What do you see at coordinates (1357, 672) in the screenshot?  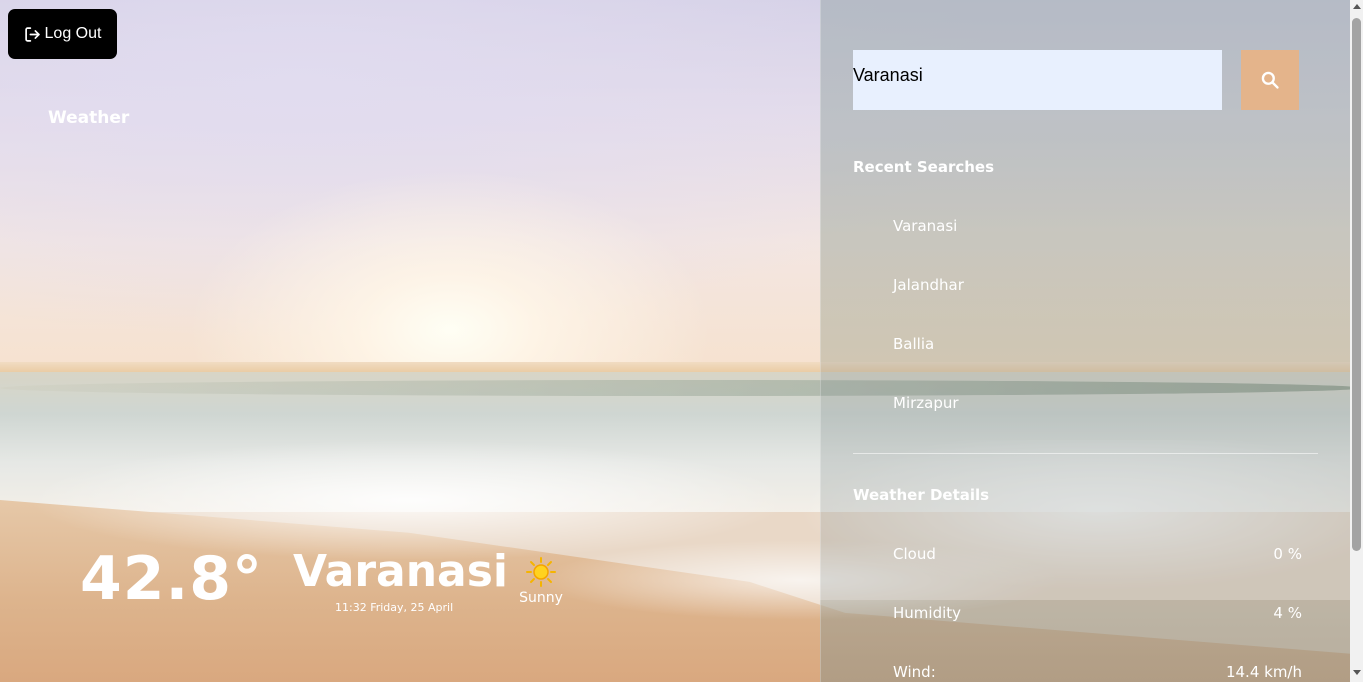 I see `scroll-down-arrow-icon` at bounding box center [1357, 672].